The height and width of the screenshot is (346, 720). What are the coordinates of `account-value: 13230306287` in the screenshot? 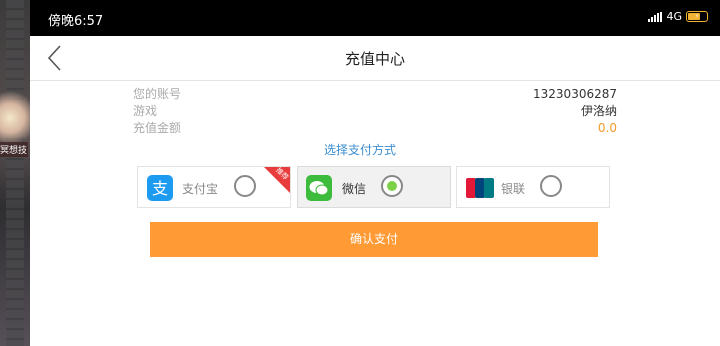 It's located at (575, 94).